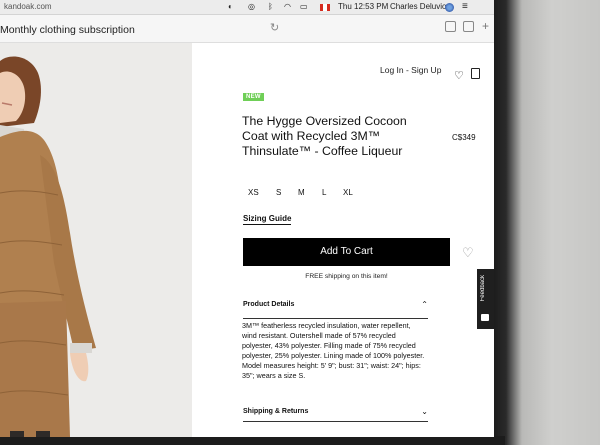 The width and height of the screenshot is (600, 445). I want to click on shipping-returns-heading: Shipping & Returns, so click(276, 411).